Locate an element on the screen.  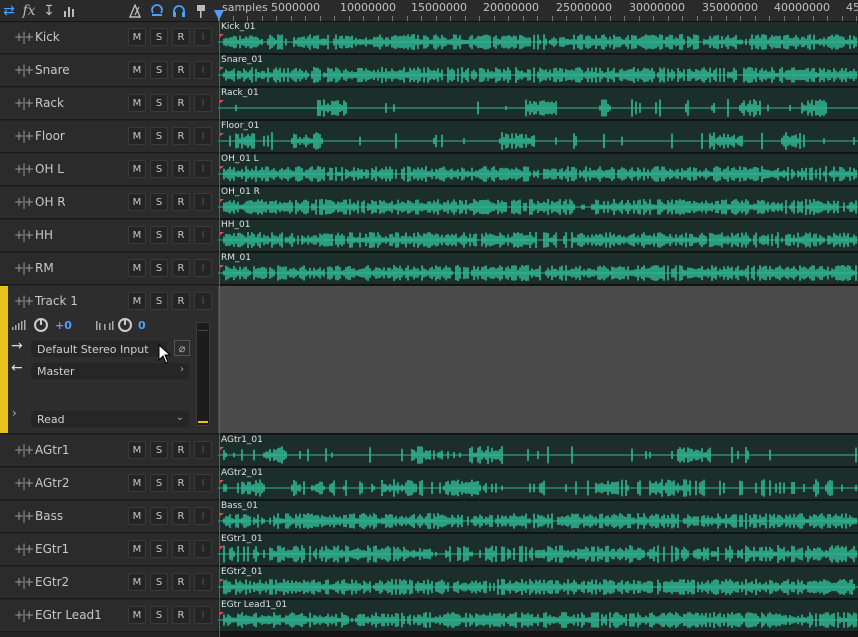
track-header: +|+ AGtr1 M S R I is located at coordinates (109, 451).